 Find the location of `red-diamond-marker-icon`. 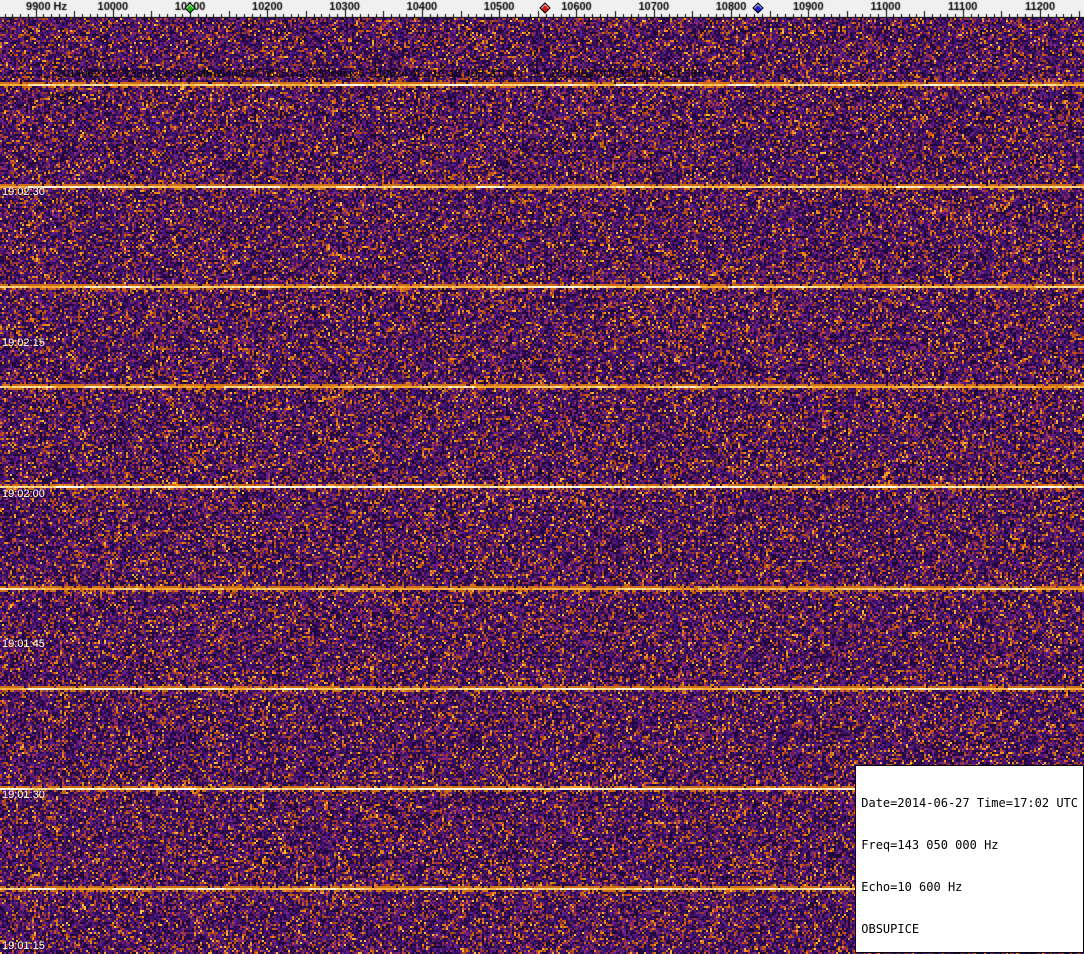

red-diamond-marker-icon is located at coordinates (545, 8).